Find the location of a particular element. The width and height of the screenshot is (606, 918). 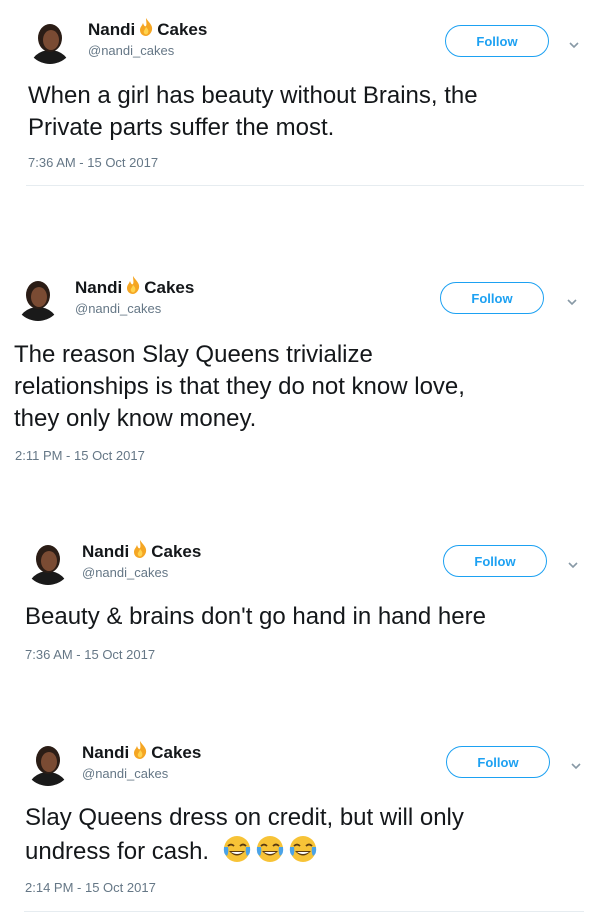

display-name: Nandi Cakes is located at coordinates (141, 752).